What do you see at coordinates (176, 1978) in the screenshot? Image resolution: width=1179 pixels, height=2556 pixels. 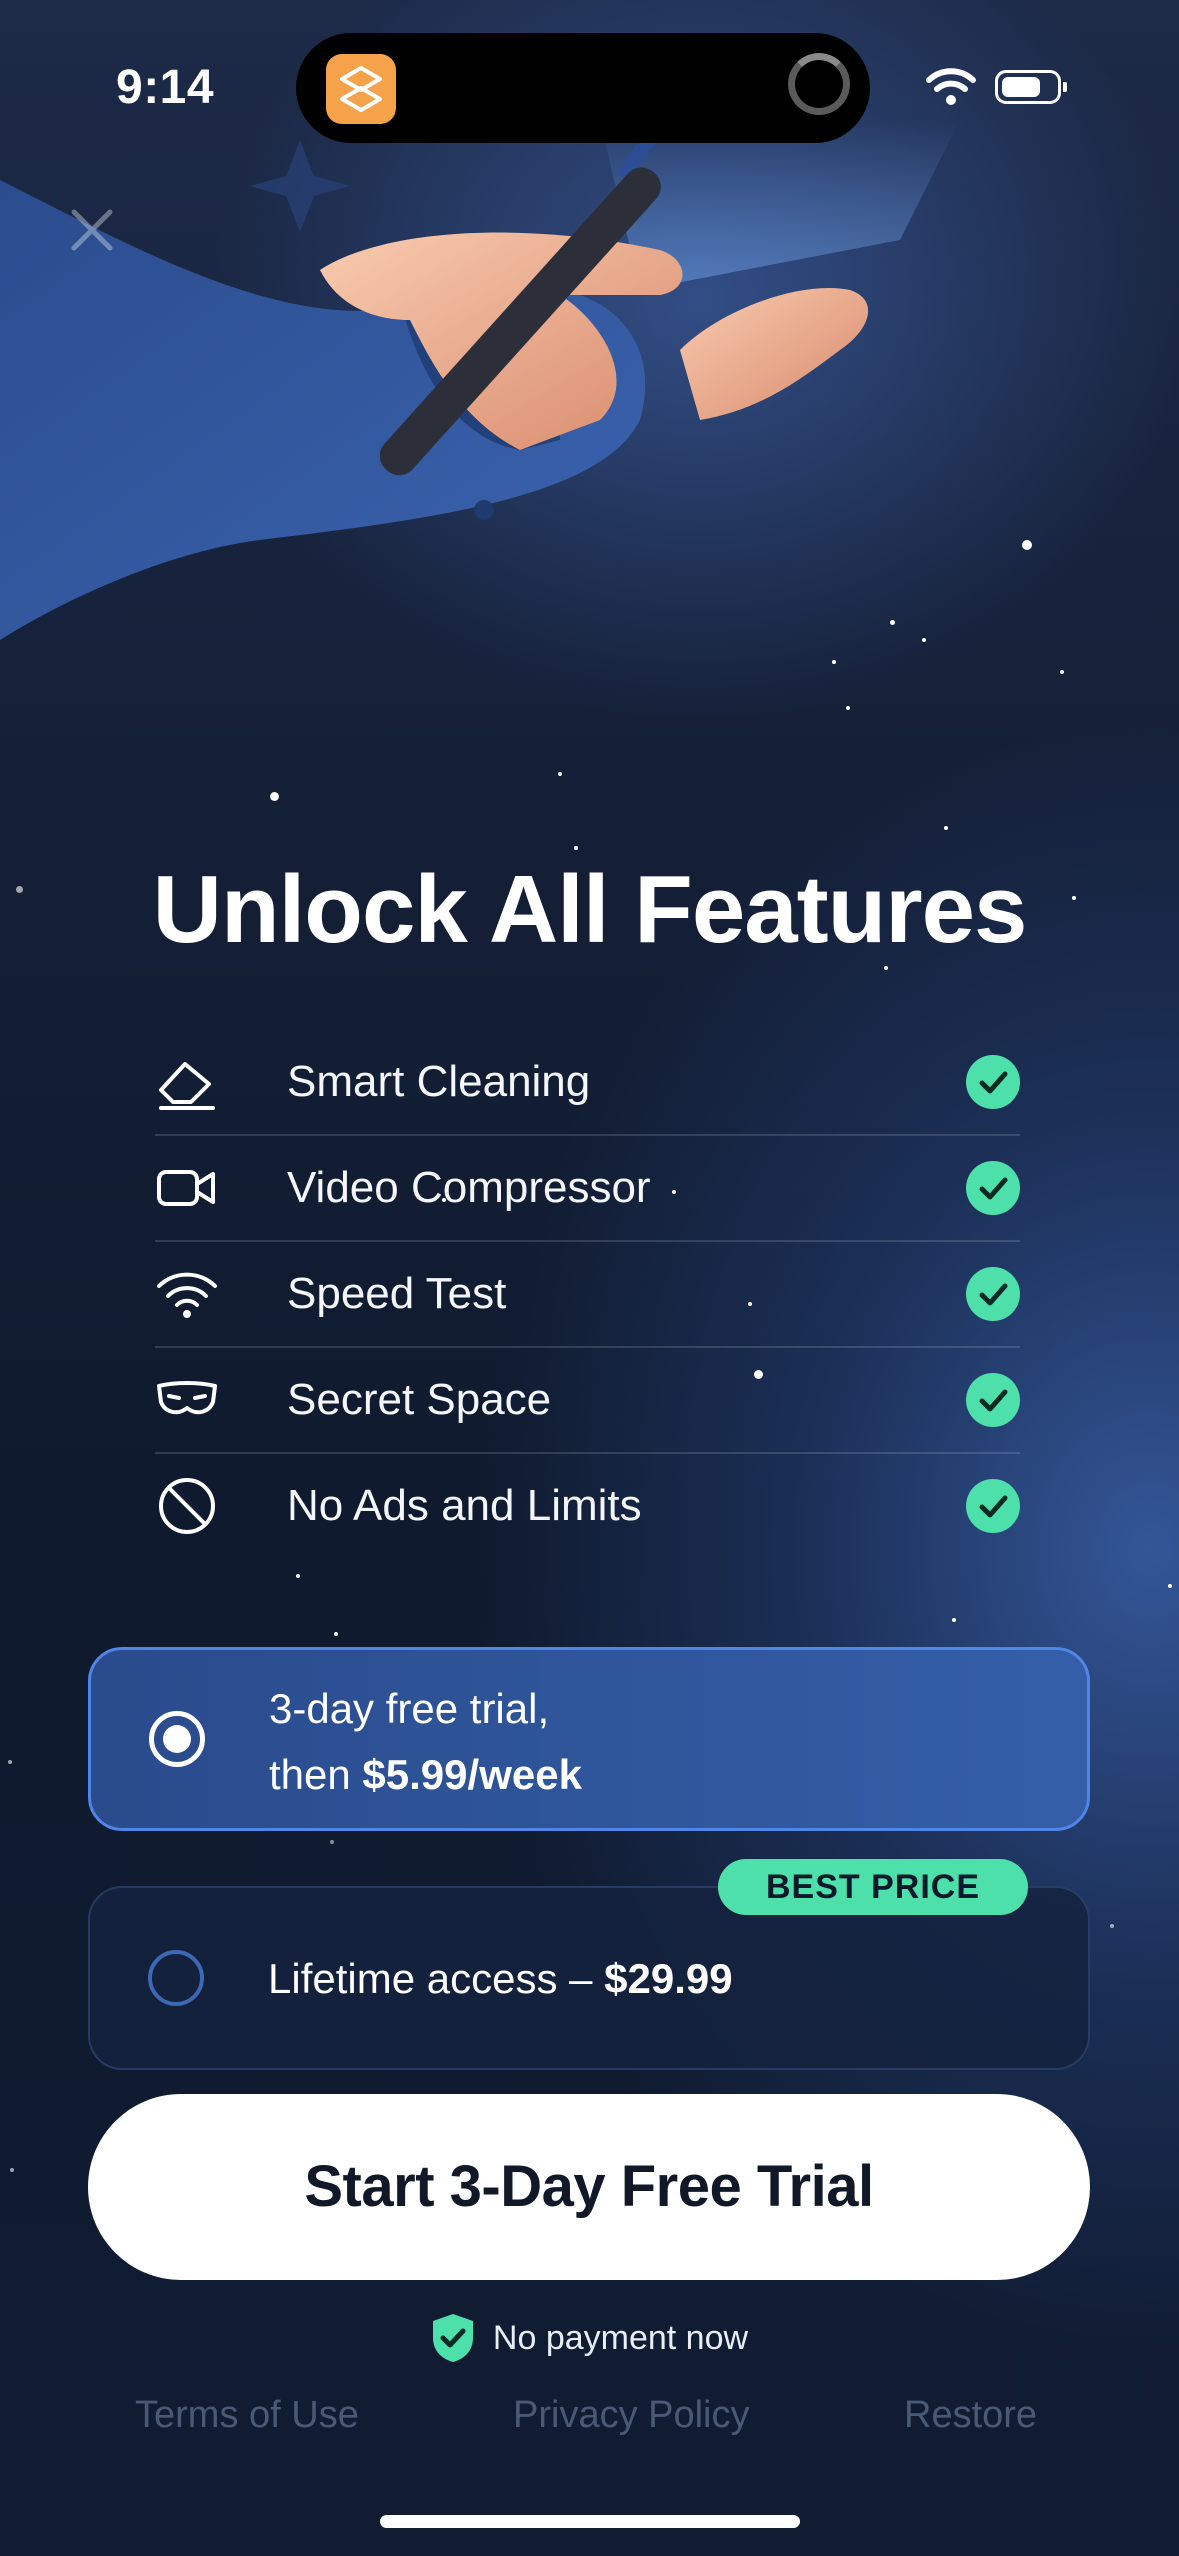 I see `radio-unselected` at bounding box center [176, 1978].